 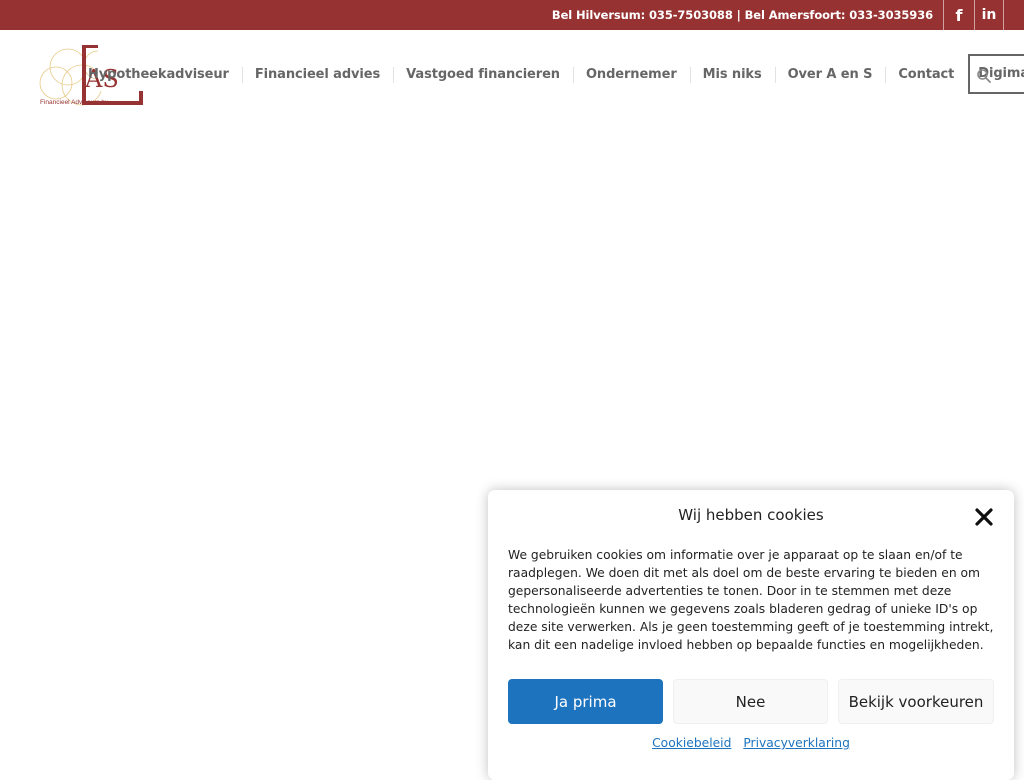 What do you see at coordinates (984, 76) in the screenshot?
I see `search-icon` at bounding box center [984, 76].